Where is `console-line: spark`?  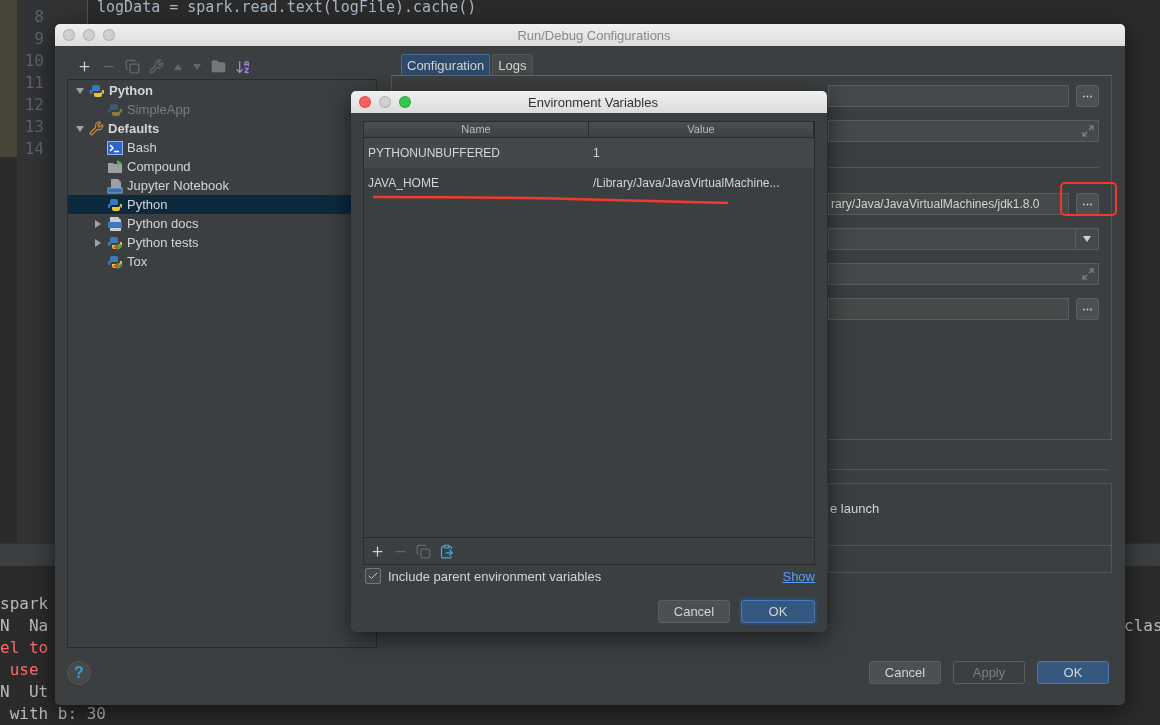
console-line: spark is located at coordinates (24, 604).